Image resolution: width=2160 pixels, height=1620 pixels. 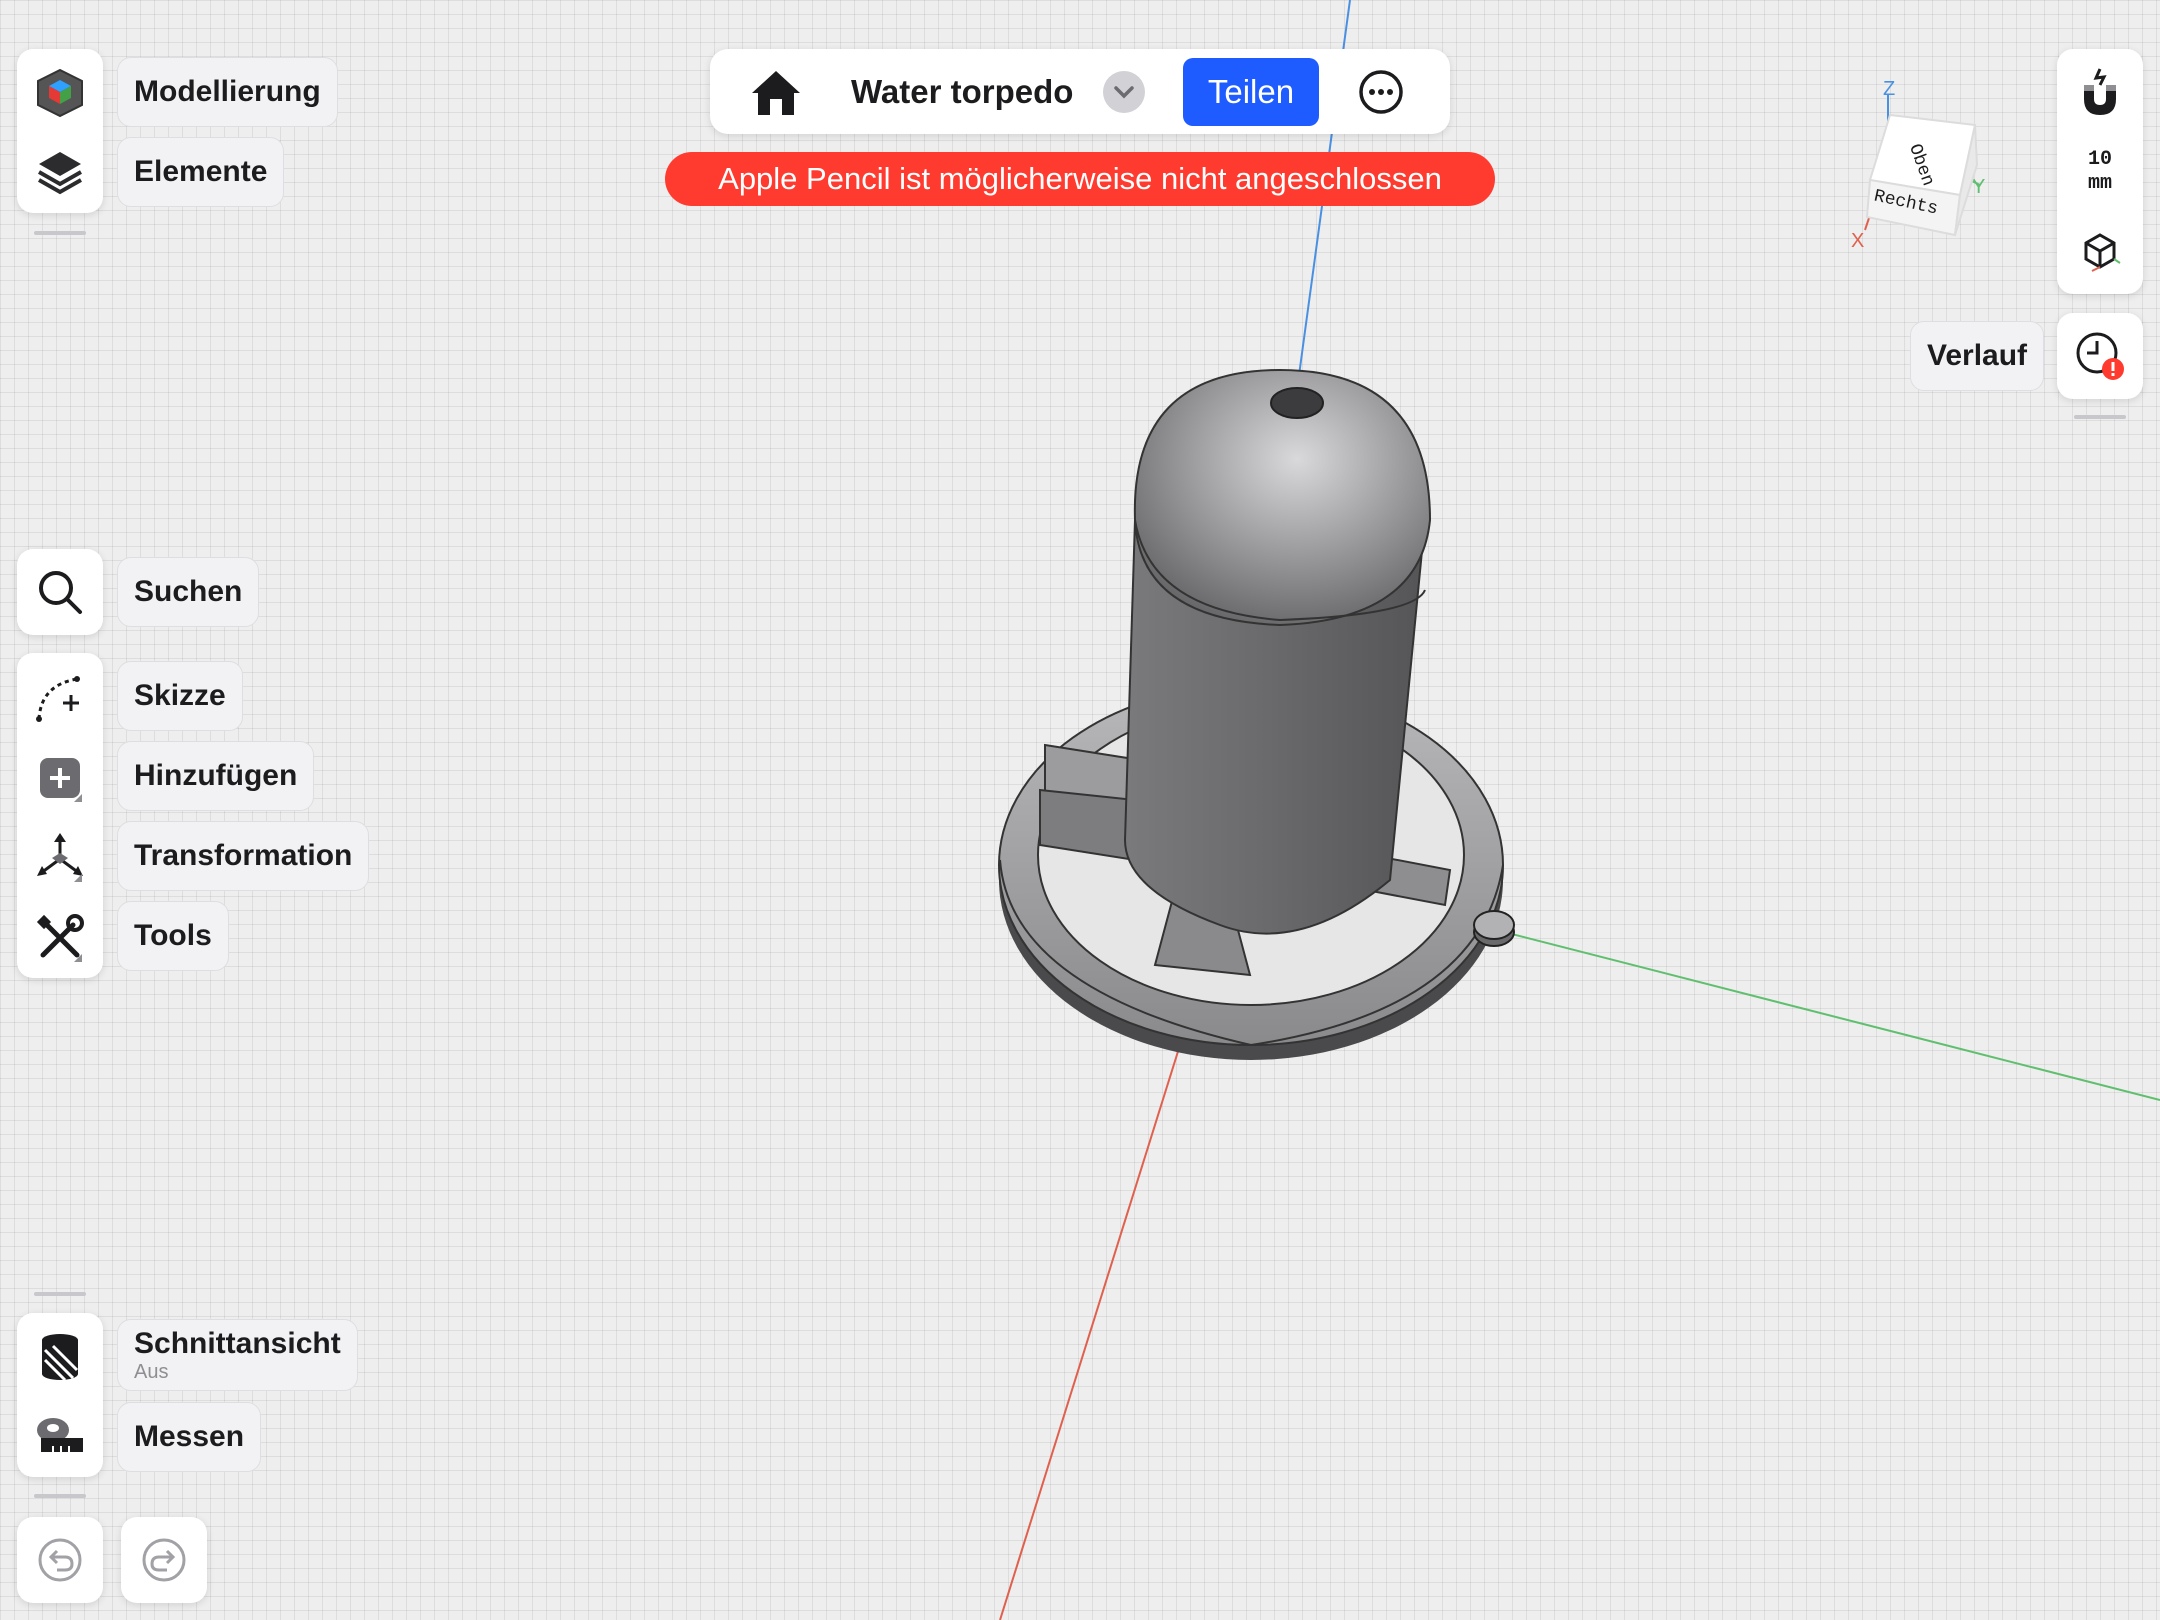 I want to click on tape-measure-icon, so click(x=60, y=1435).